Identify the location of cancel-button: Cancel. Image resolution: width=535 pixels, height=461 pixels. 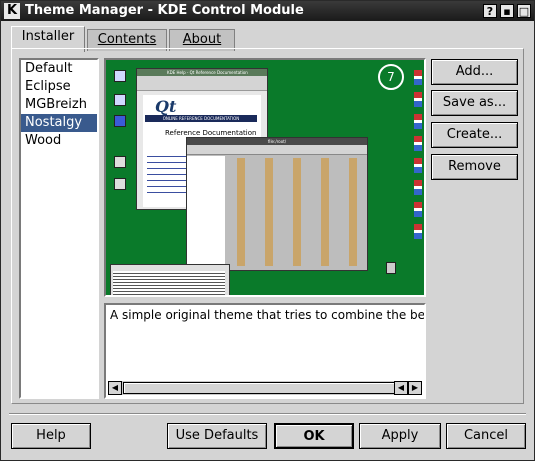
(486, 436).